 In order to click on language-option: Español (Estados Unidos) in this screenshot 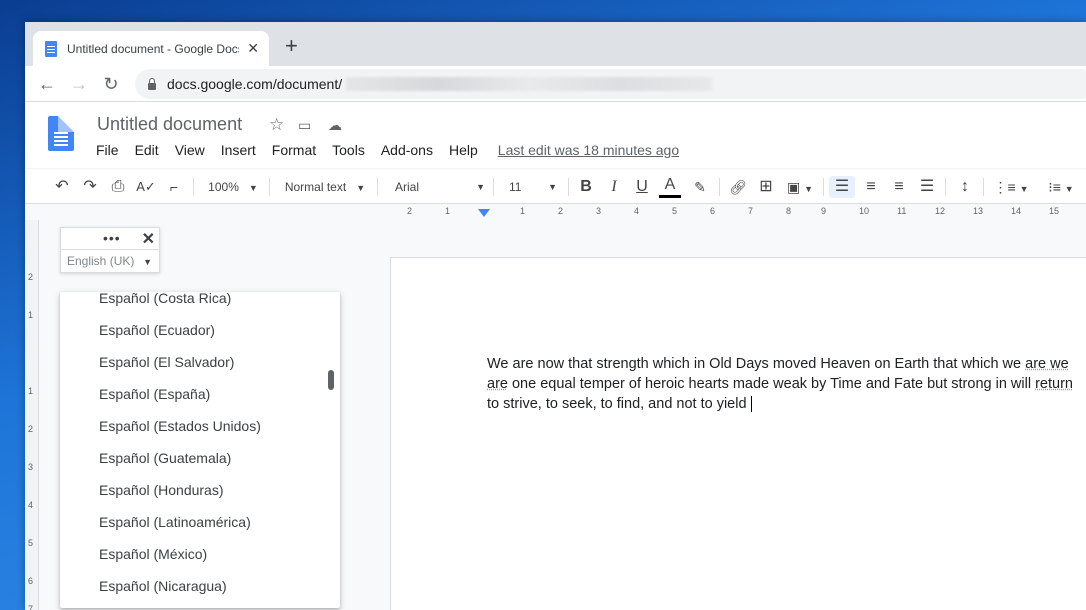, I will do `click(200, 426)`.